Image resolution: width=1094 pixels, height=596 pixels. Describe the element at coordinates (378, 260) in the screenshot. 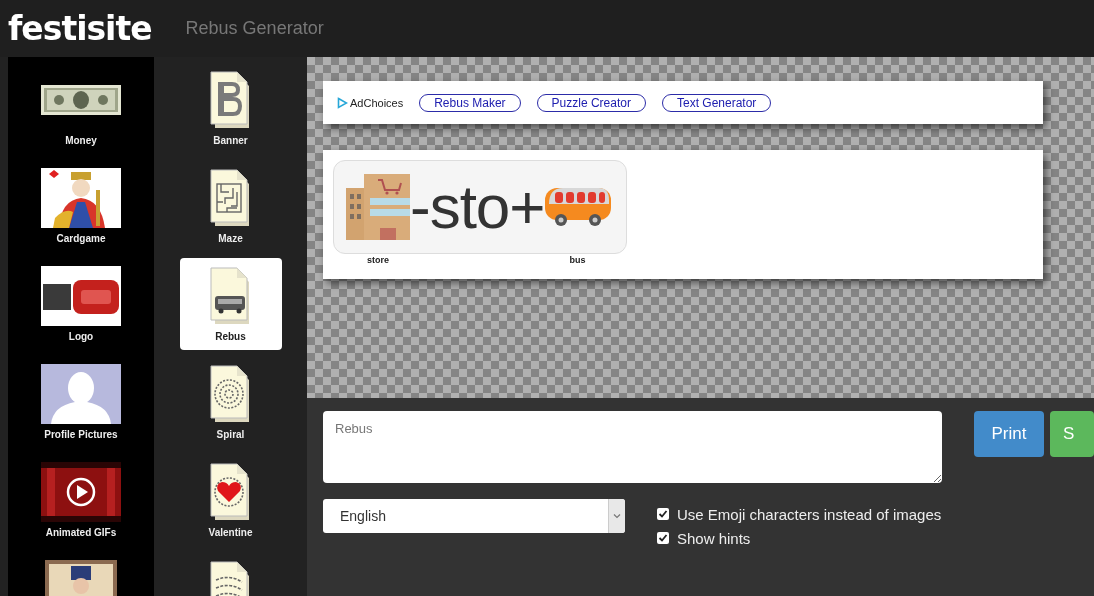

I see `rebus-hint: store` at that location.